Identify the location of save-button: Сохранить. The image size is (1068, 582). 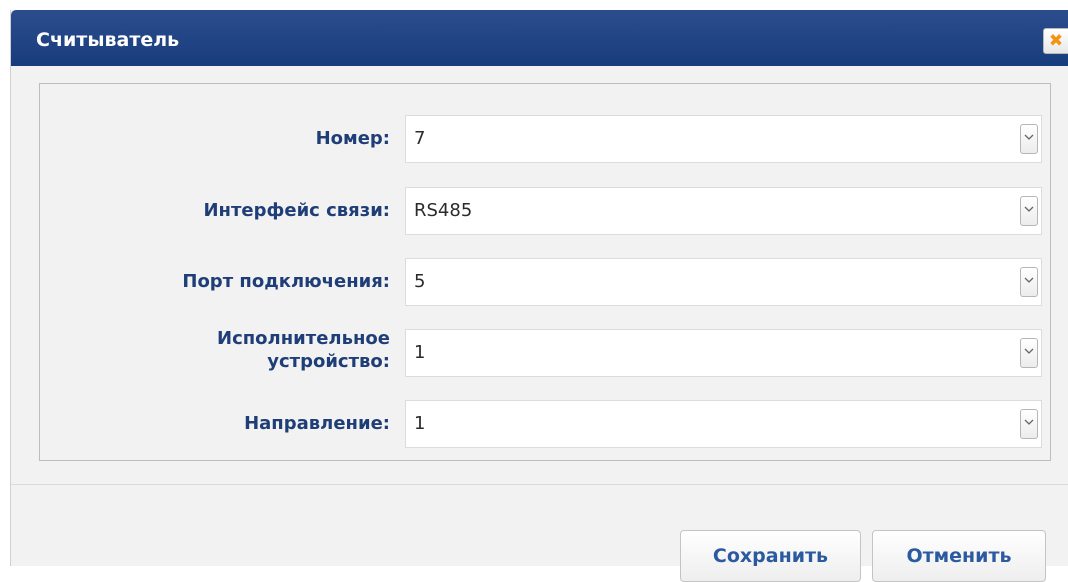
(770, 556).